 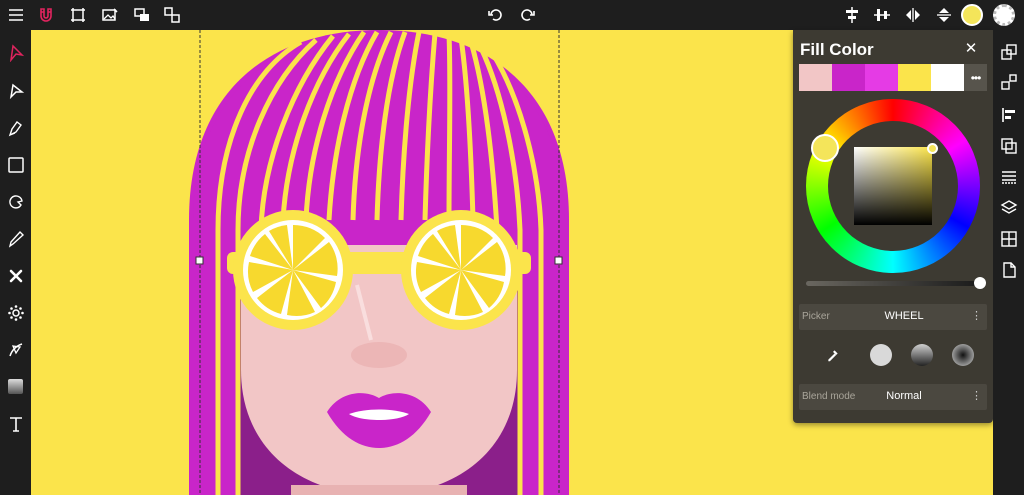 I want to click on stroke-color-well, so click(x=1004, y=15).